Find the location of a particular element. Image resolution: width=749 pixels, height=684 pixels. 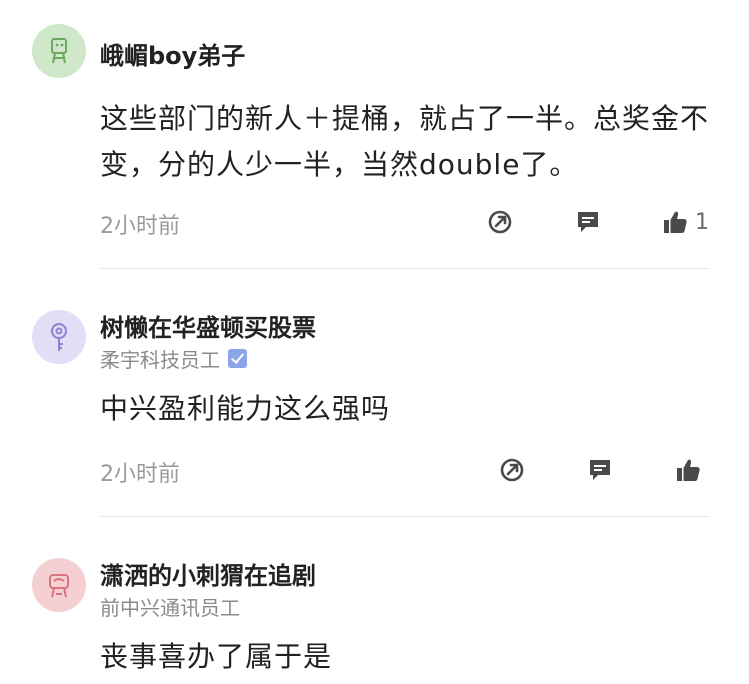

employer-badge: 前中兴通讯员工 is located at coordinates (170, 606).